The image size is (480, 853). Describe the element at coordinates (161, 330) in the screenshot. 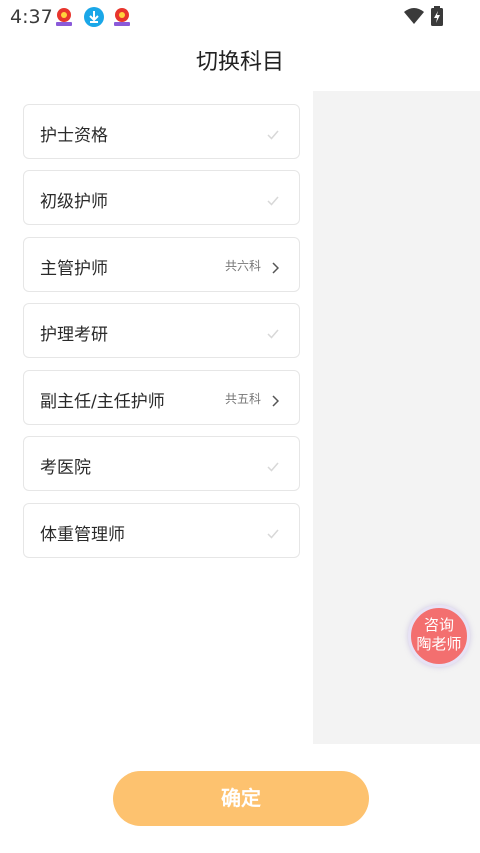

I see `subject-item-nursing-postgrad: 护理考研` at that location.